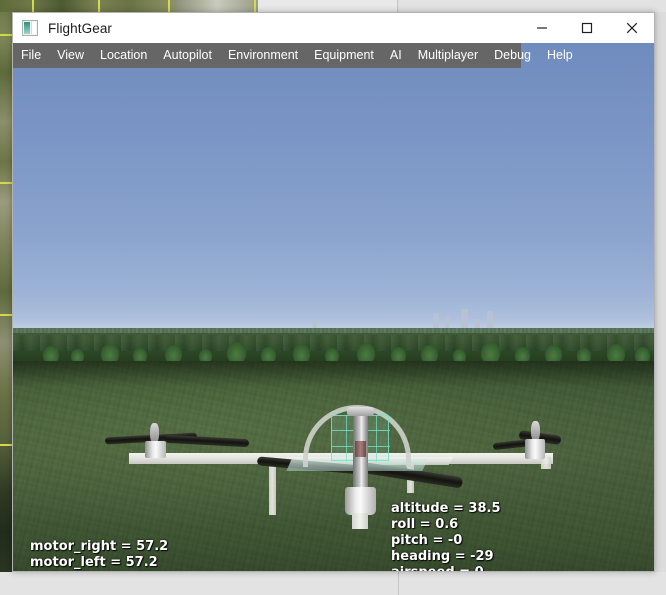 This screenshot has height=595, width=666. What do you see at coordinates (442, 556) in the screenshot?
I see `flight-readout-line: heading = -29` at bounding box center [442, 556].